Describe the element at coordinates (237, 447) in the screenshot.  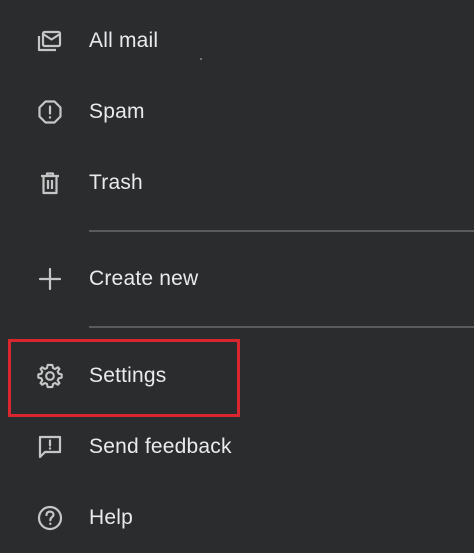
I see `menu-item-send-feedback: Send feedback` at that location.